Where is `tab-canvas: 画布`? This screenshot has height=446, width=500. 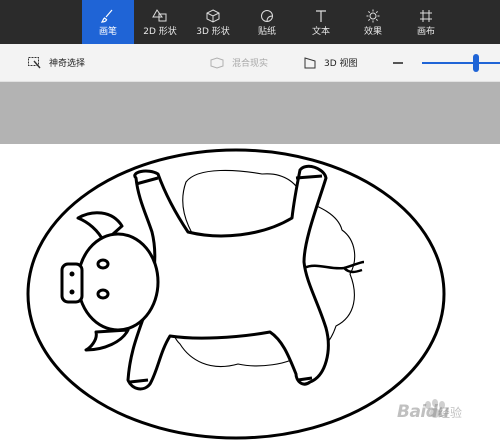 tab-canvas: 画布 is located at coordinates (426, 22).